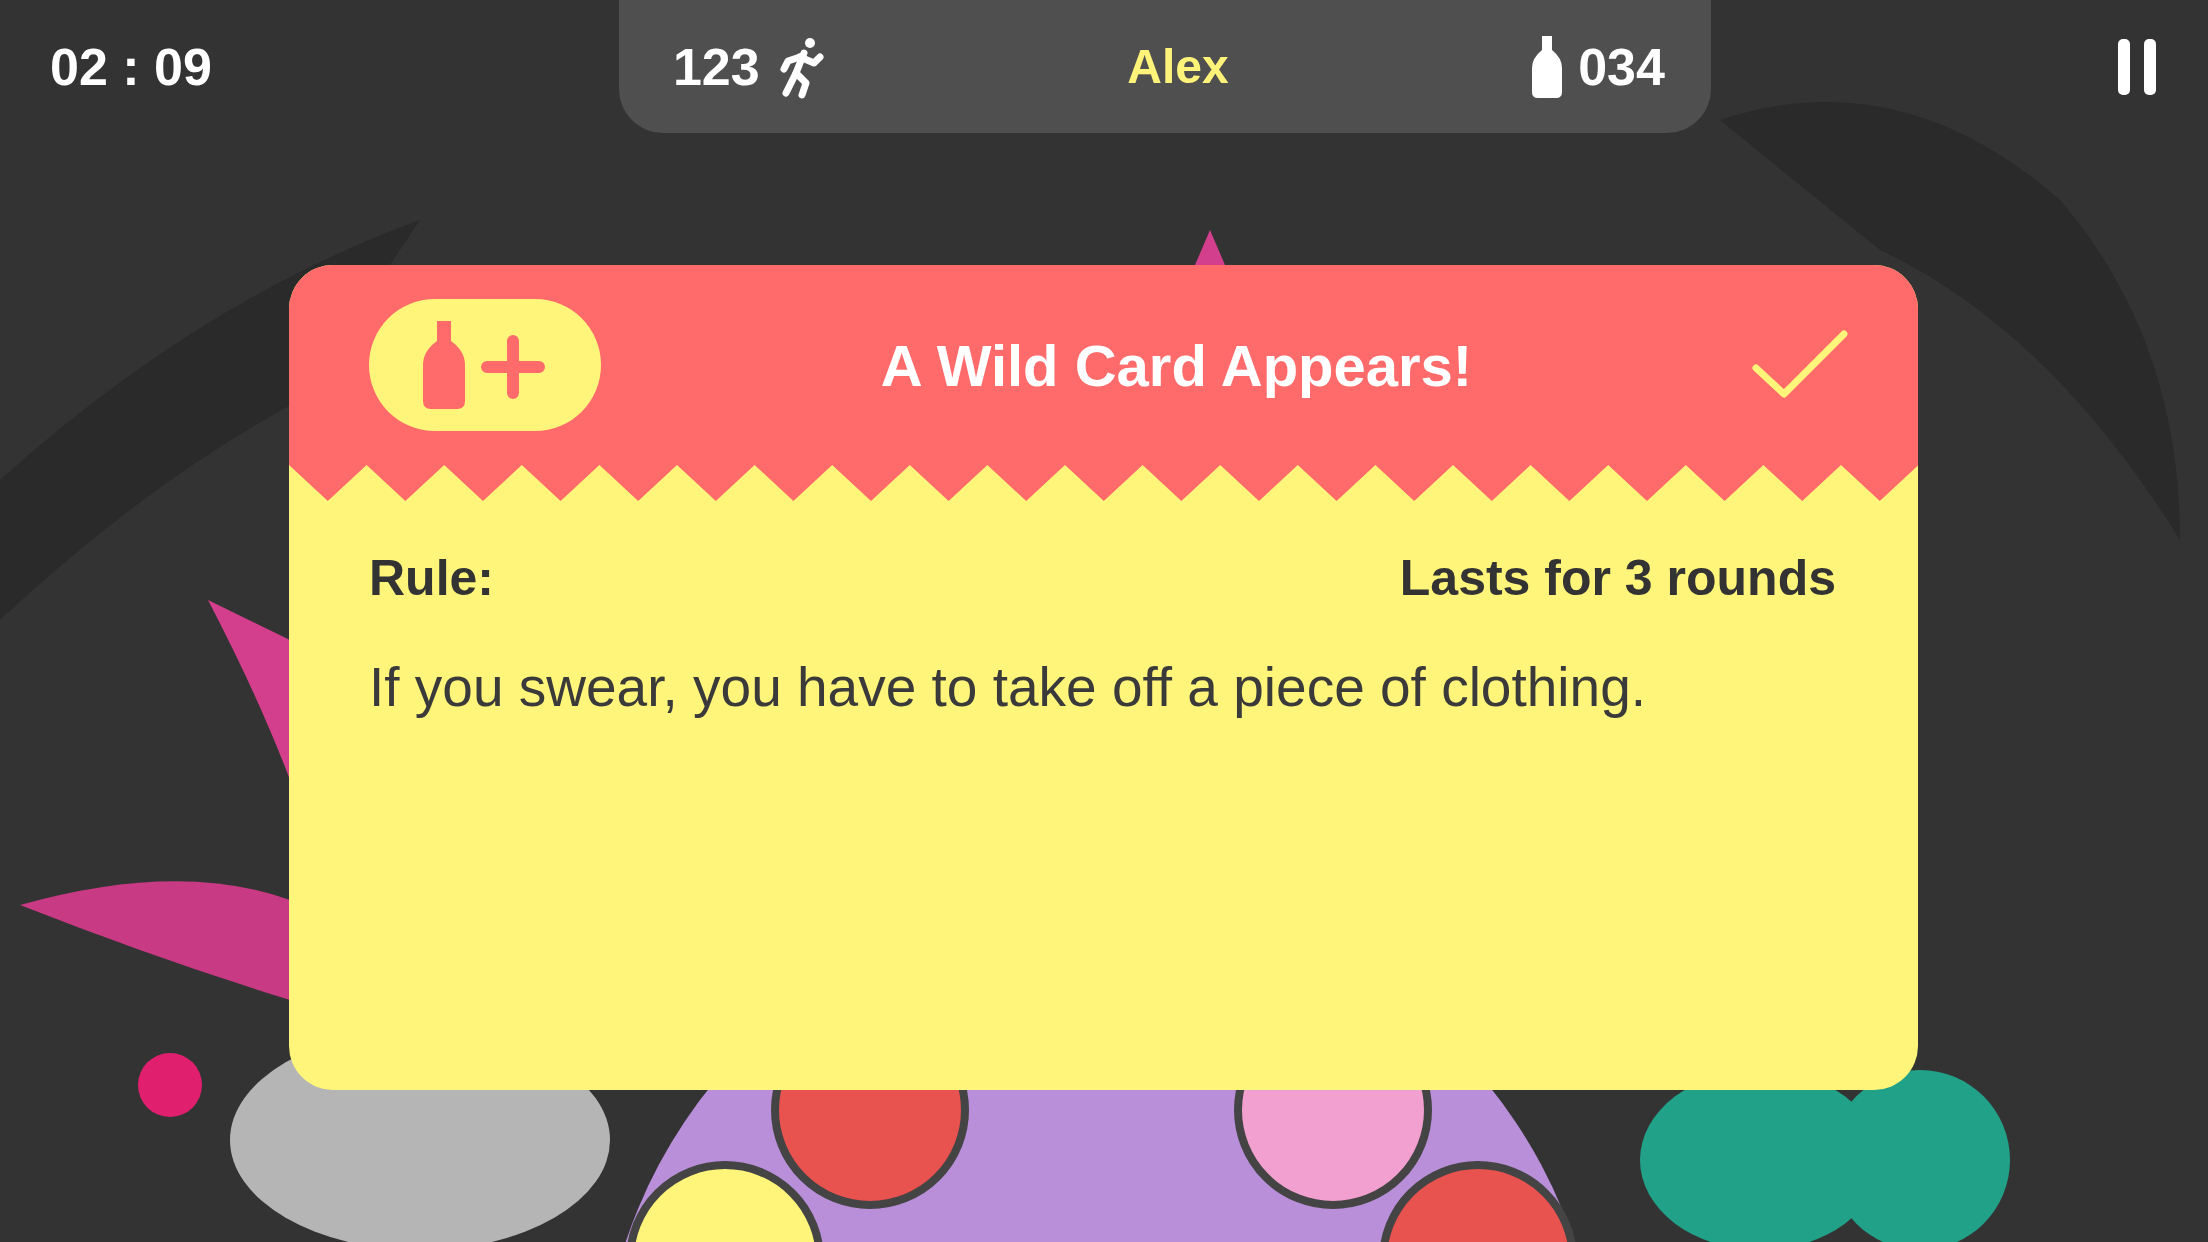 This screenshot has width=2208, height=1242. I want to click on rule-label: Rule:, so click(431, 578).